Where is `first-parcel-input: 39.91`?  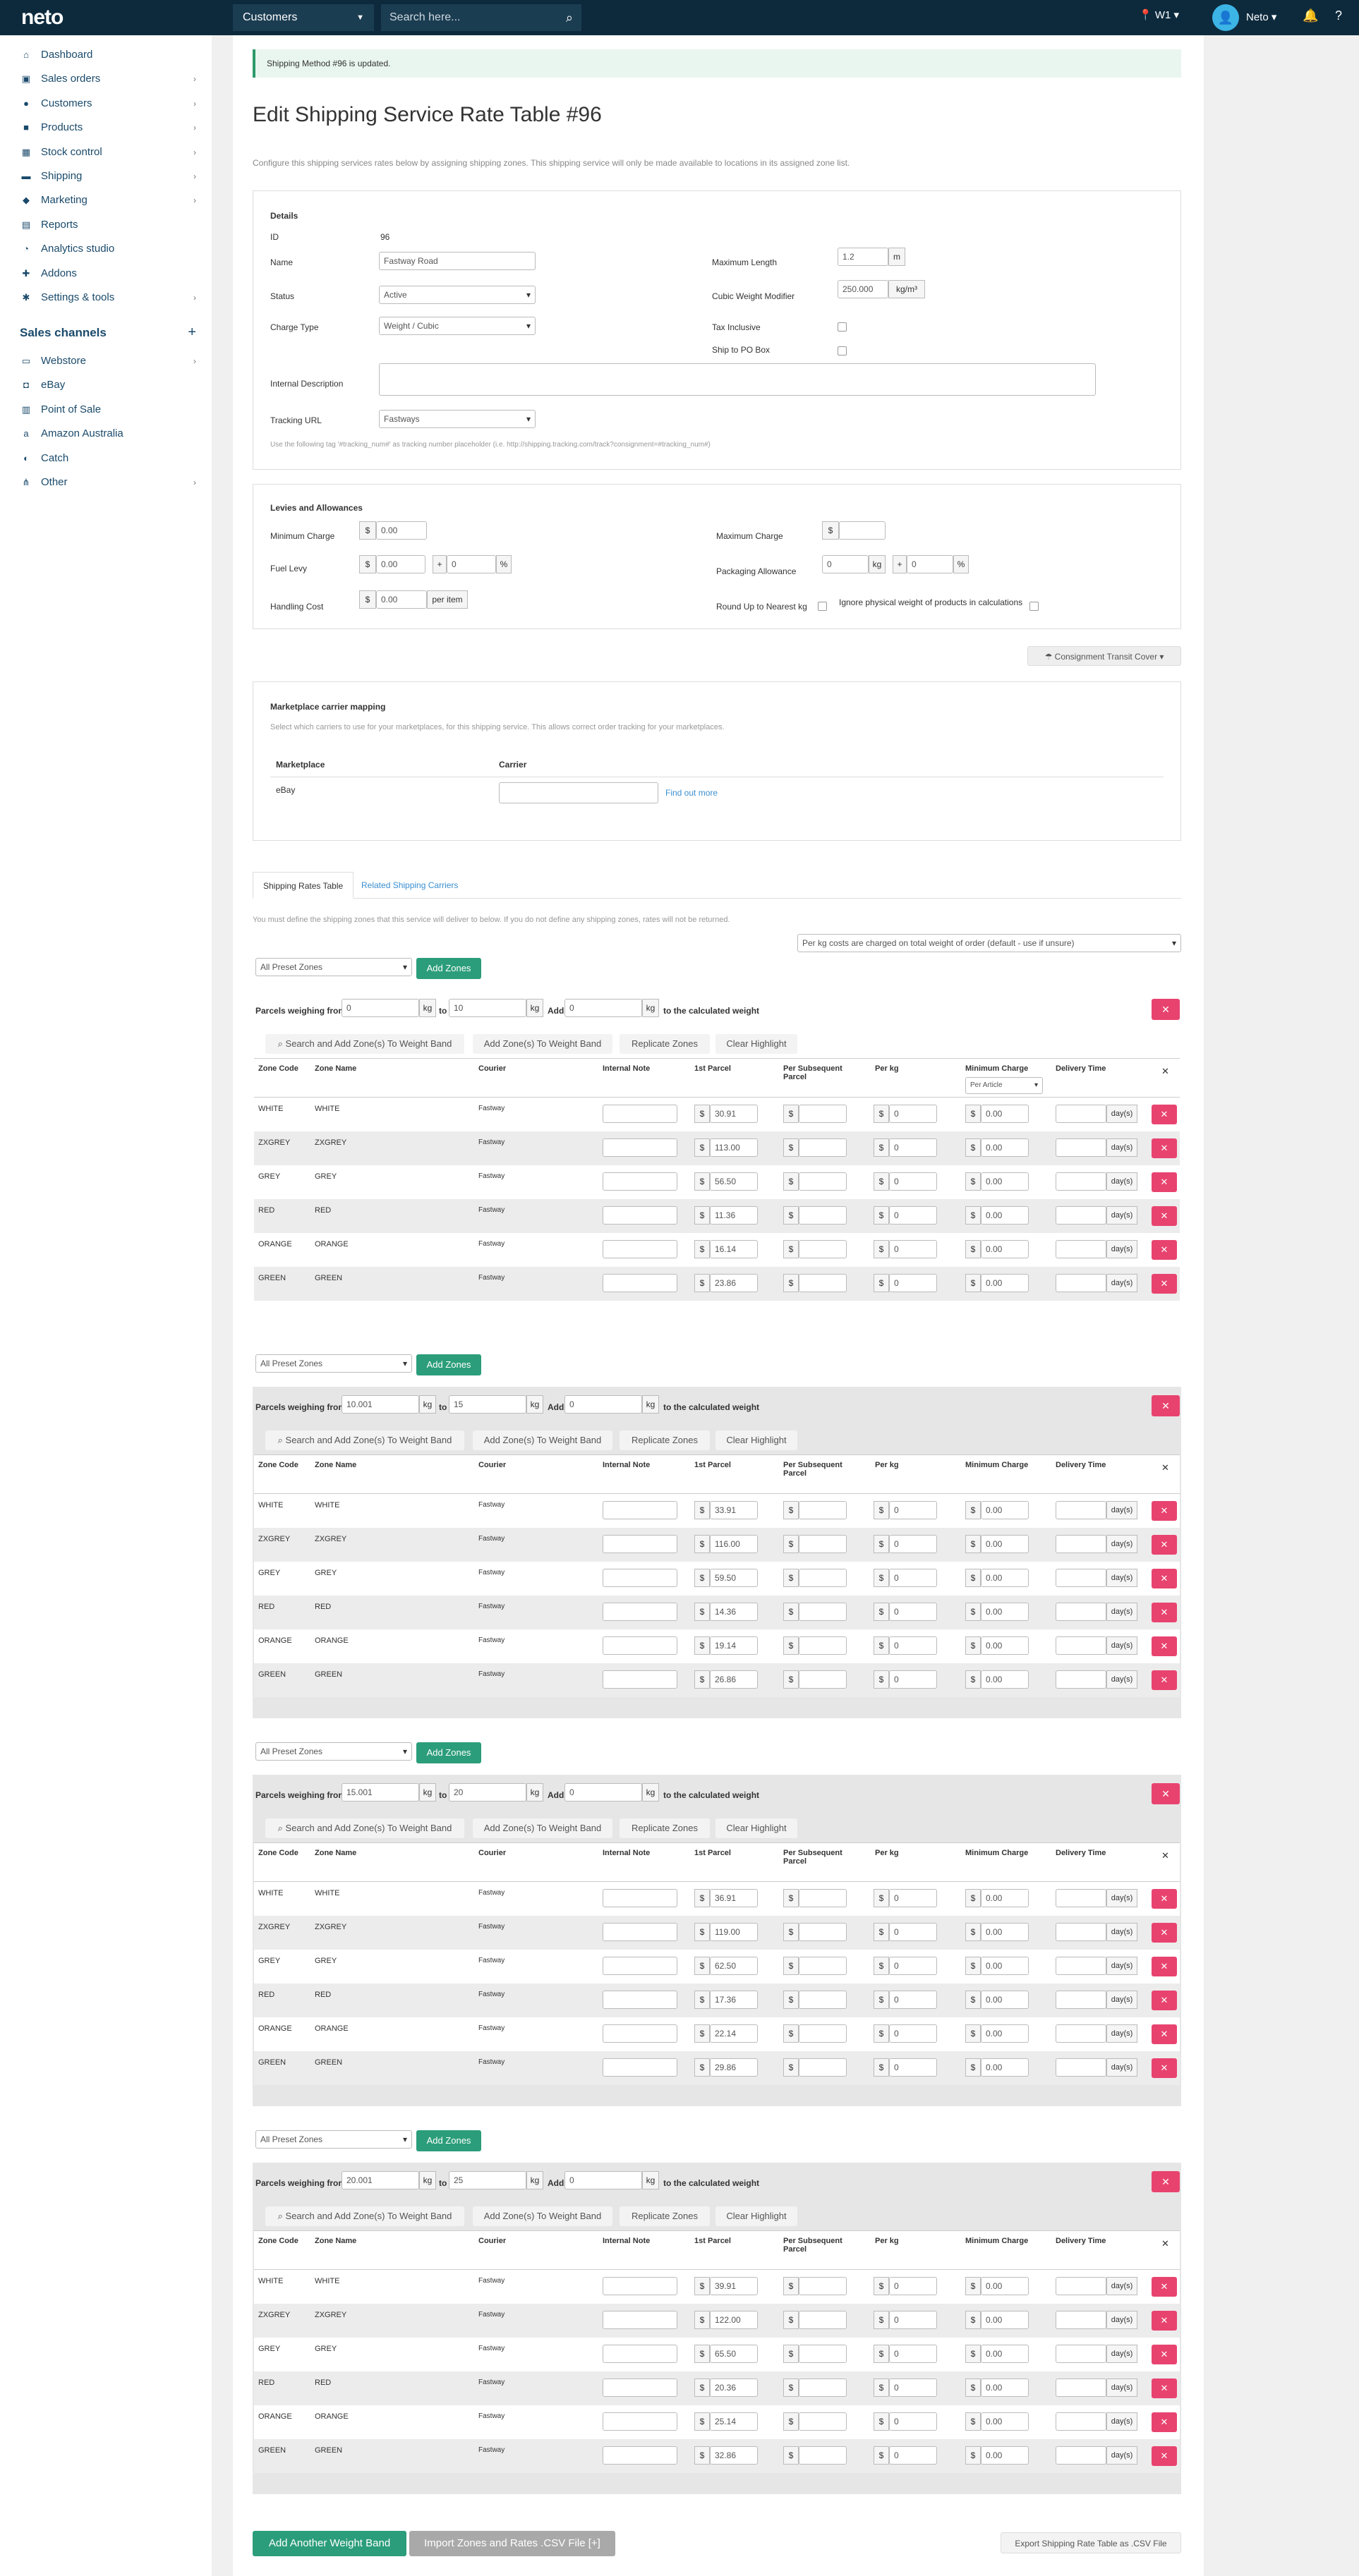
first-parcel-input: 39.91 is located at coordinates (734, 2286).